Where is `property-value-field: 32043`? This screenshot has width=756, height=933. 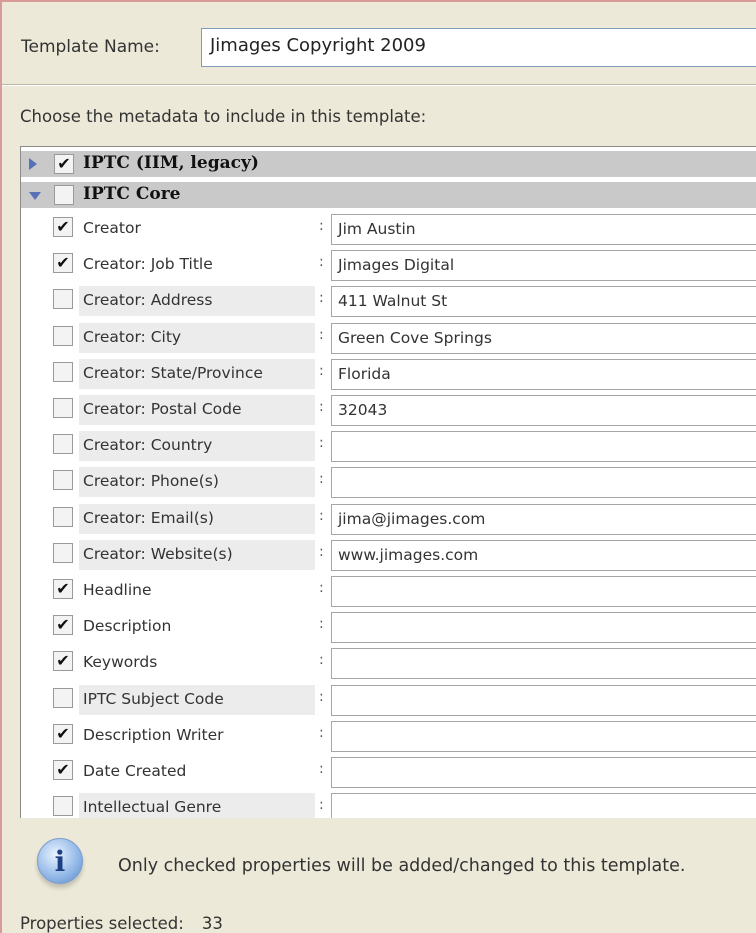 property-value-field: 32043 is located at coordinates (543, 410).